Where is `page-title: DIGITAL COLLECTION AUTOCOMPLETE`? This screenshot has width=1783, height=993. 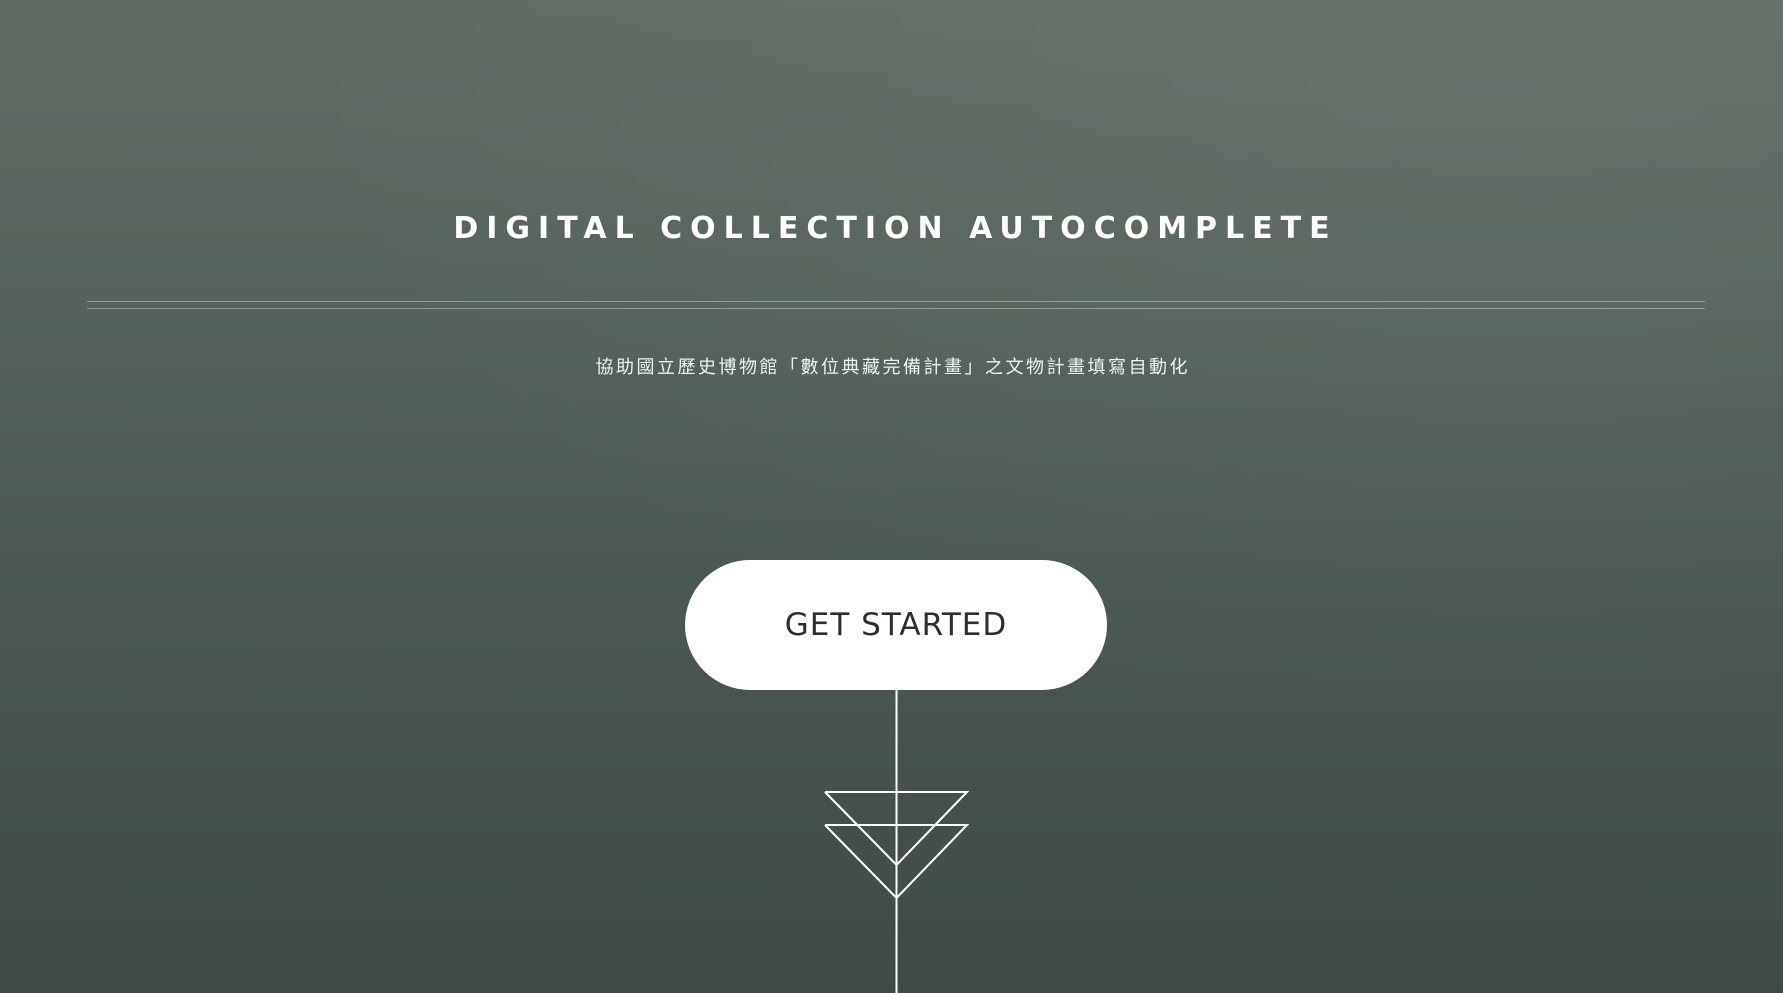
page-title: DIGITAL COLLECTION AUTOCOMPLETE is located at coordinates (895, 228).